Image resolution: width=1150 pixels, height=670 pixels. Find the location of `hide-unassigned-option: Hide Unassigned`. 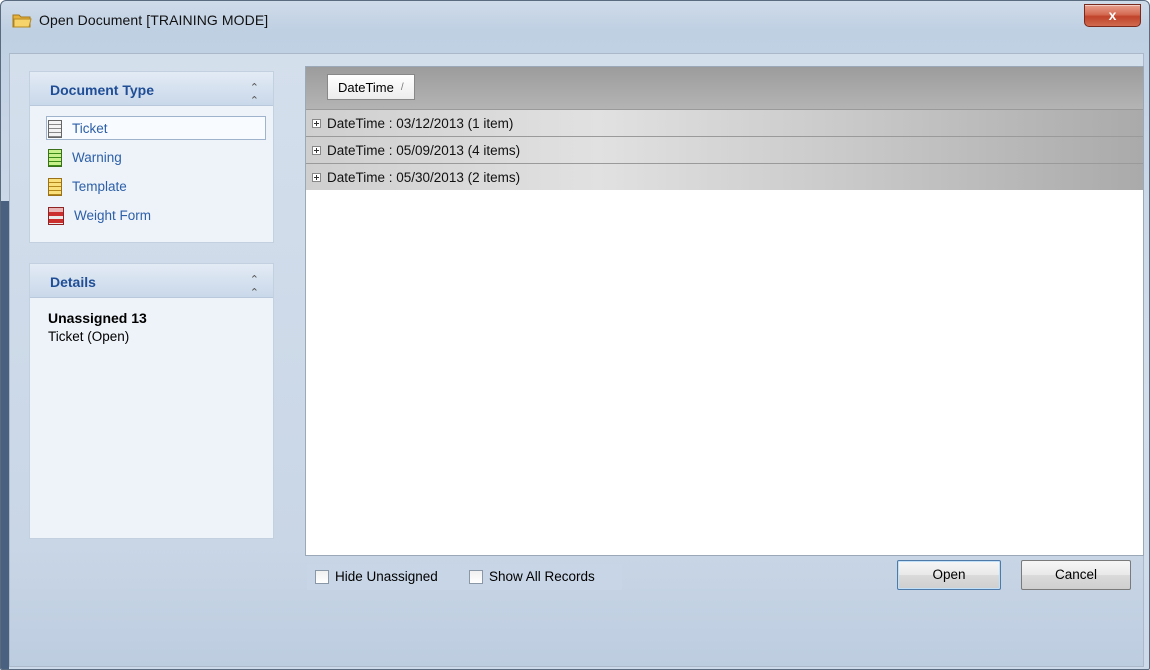

hide-unassigned-option: Hide Unassigned is located at coordinates (376, 576).